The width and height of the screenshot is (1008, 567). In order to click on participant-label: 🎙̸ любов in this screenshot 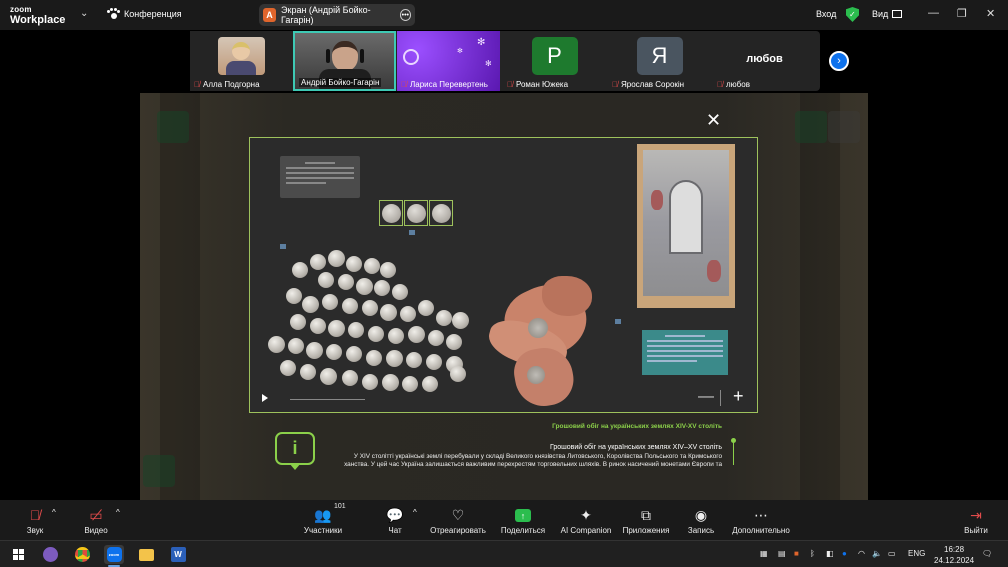, I will do `click(733, 84)`.